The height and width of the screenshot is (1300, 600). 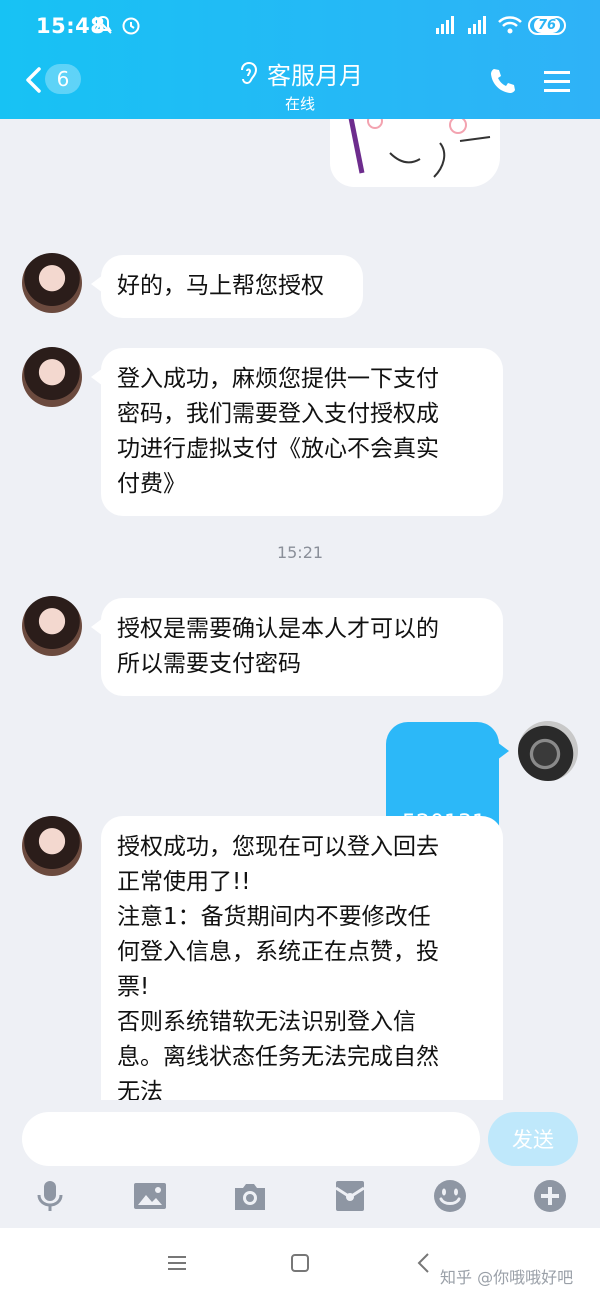 What do you see at coordinates (550, 1196) in the screenshot?
I see `plus-icon` at bounding box center [550, 1196].